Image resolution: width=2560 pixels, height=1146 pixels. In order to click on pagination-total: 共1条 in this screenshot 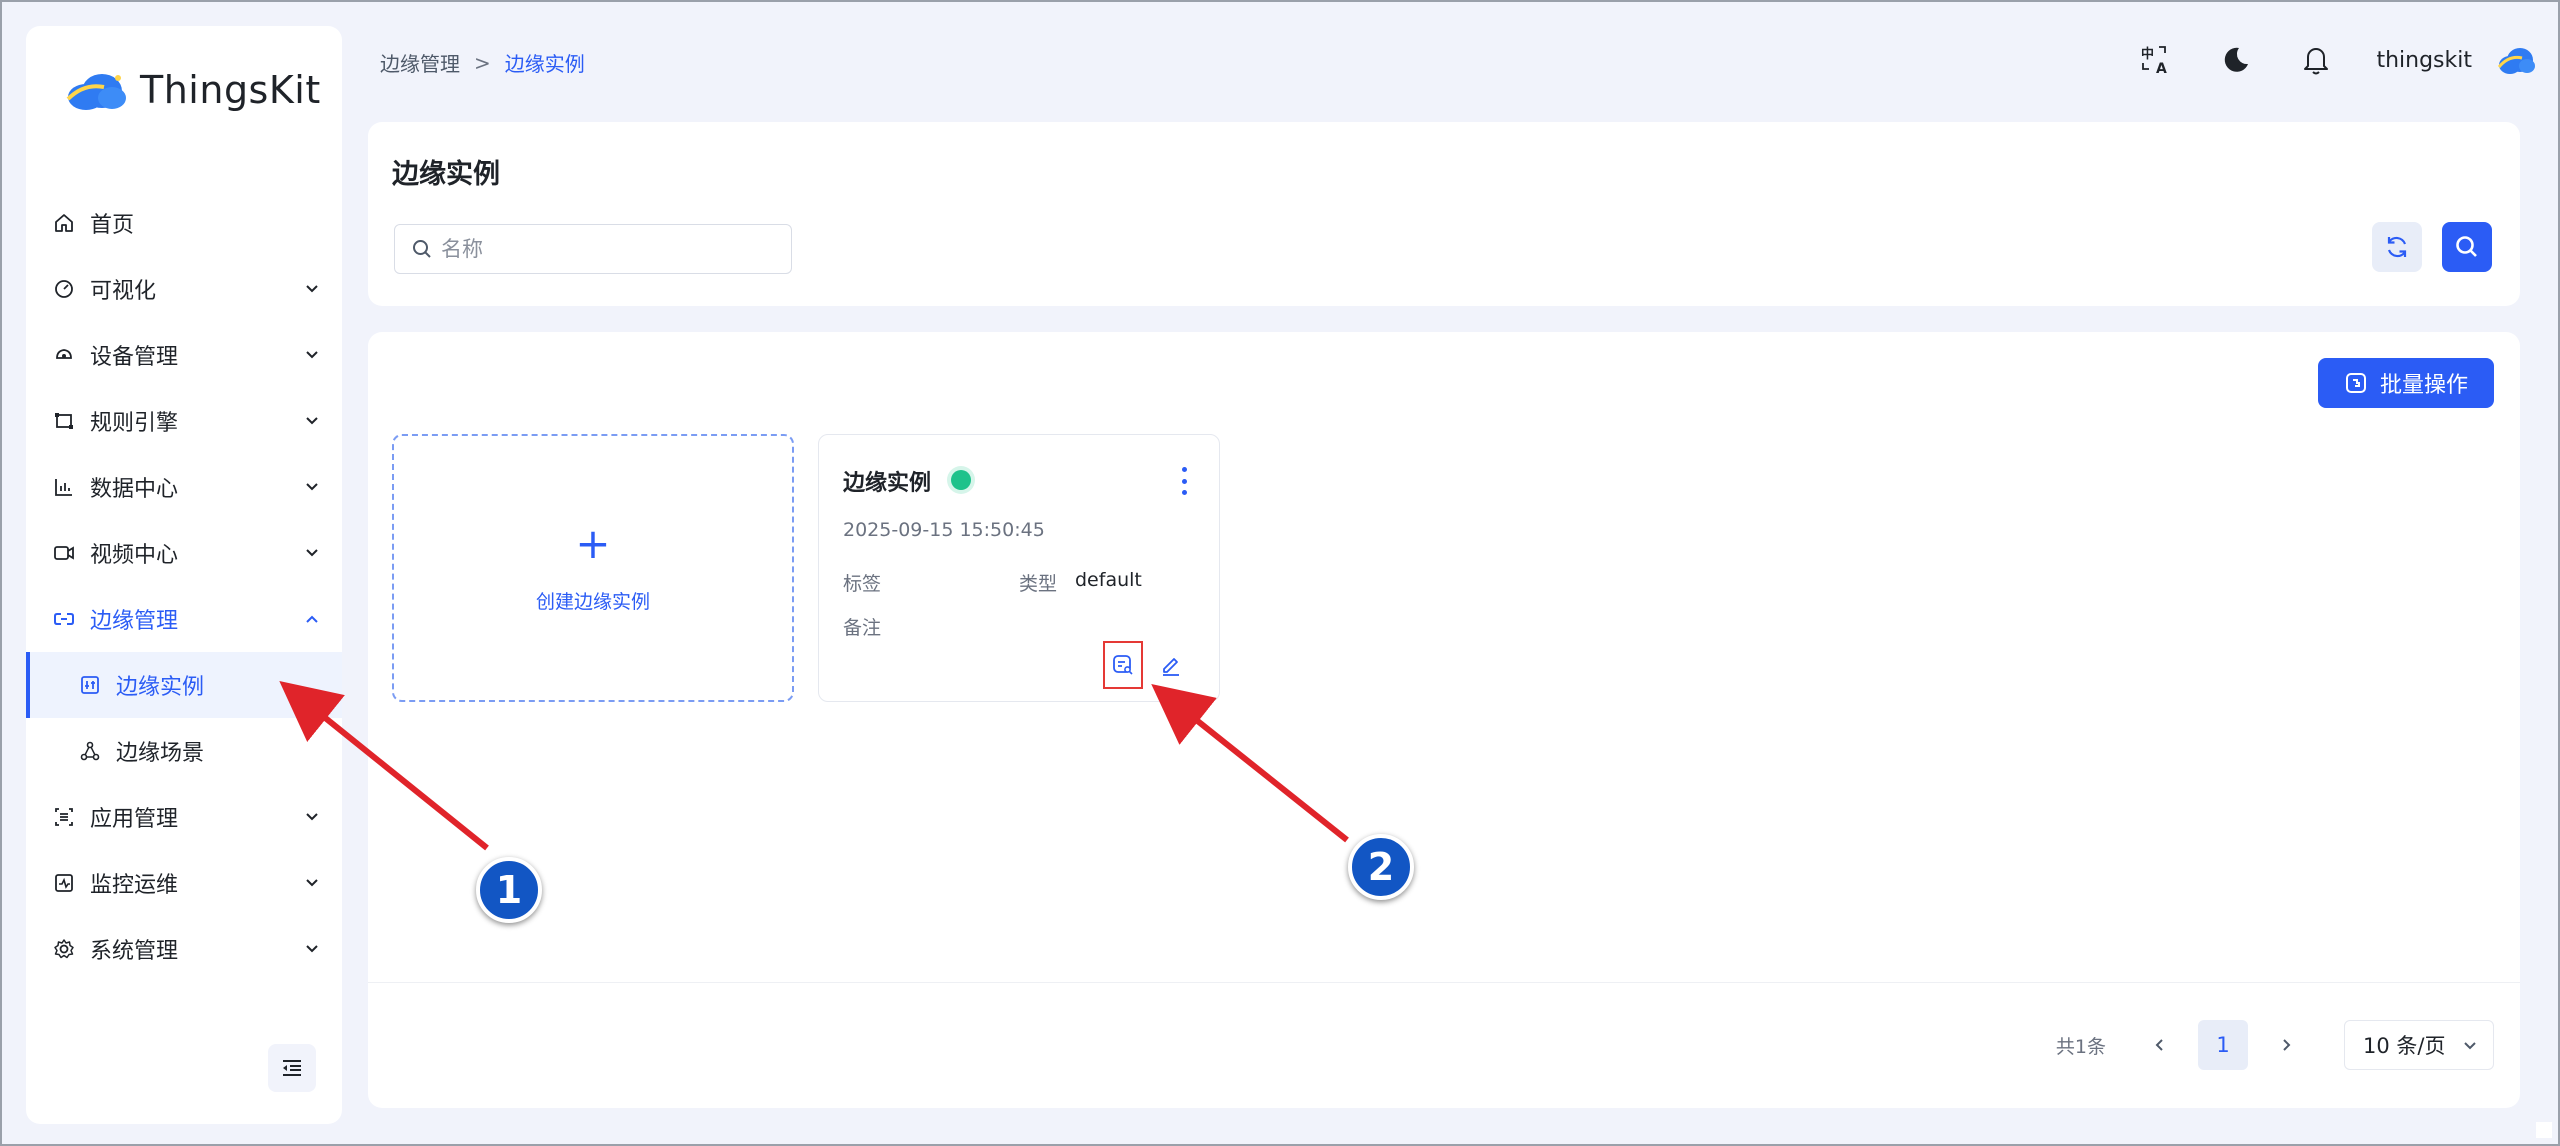, I will do `click(2080, 1046)`.